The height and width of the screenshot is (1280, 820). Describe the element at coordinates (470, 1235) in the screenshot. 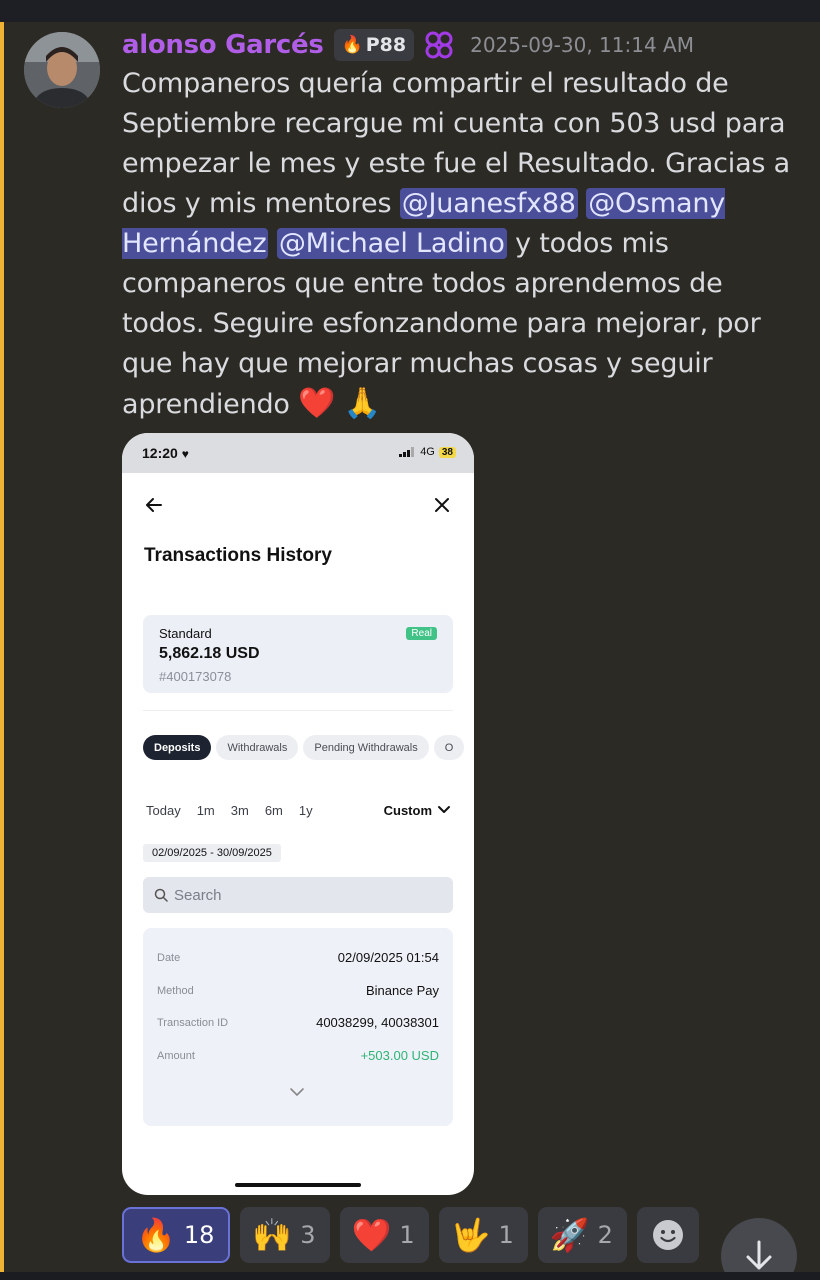

I see `love-you-gesture-emoji: 🤟` at that location.